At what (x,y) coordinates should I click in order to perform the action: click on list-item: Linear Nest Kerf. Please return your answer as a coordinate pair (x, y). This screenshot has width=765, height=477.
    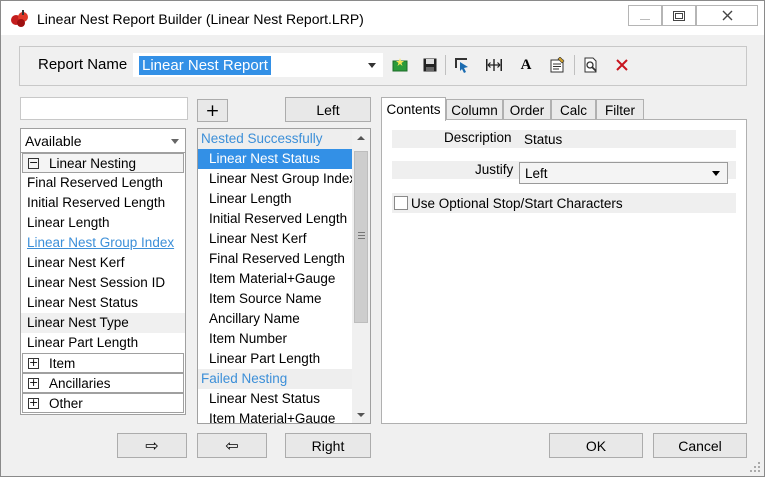
    Looking at the image, I should click on (275, 239).